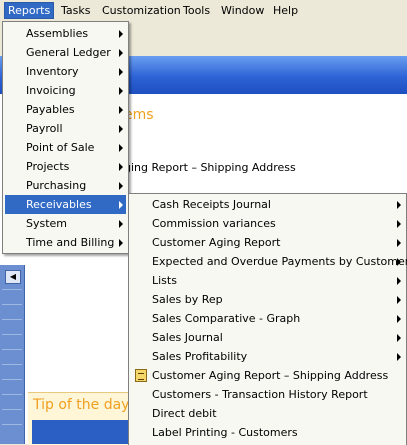 Image resolution: width=407 pixels, height=445 pixels. I want to click on menu-item-label: System, so click(47, 223).